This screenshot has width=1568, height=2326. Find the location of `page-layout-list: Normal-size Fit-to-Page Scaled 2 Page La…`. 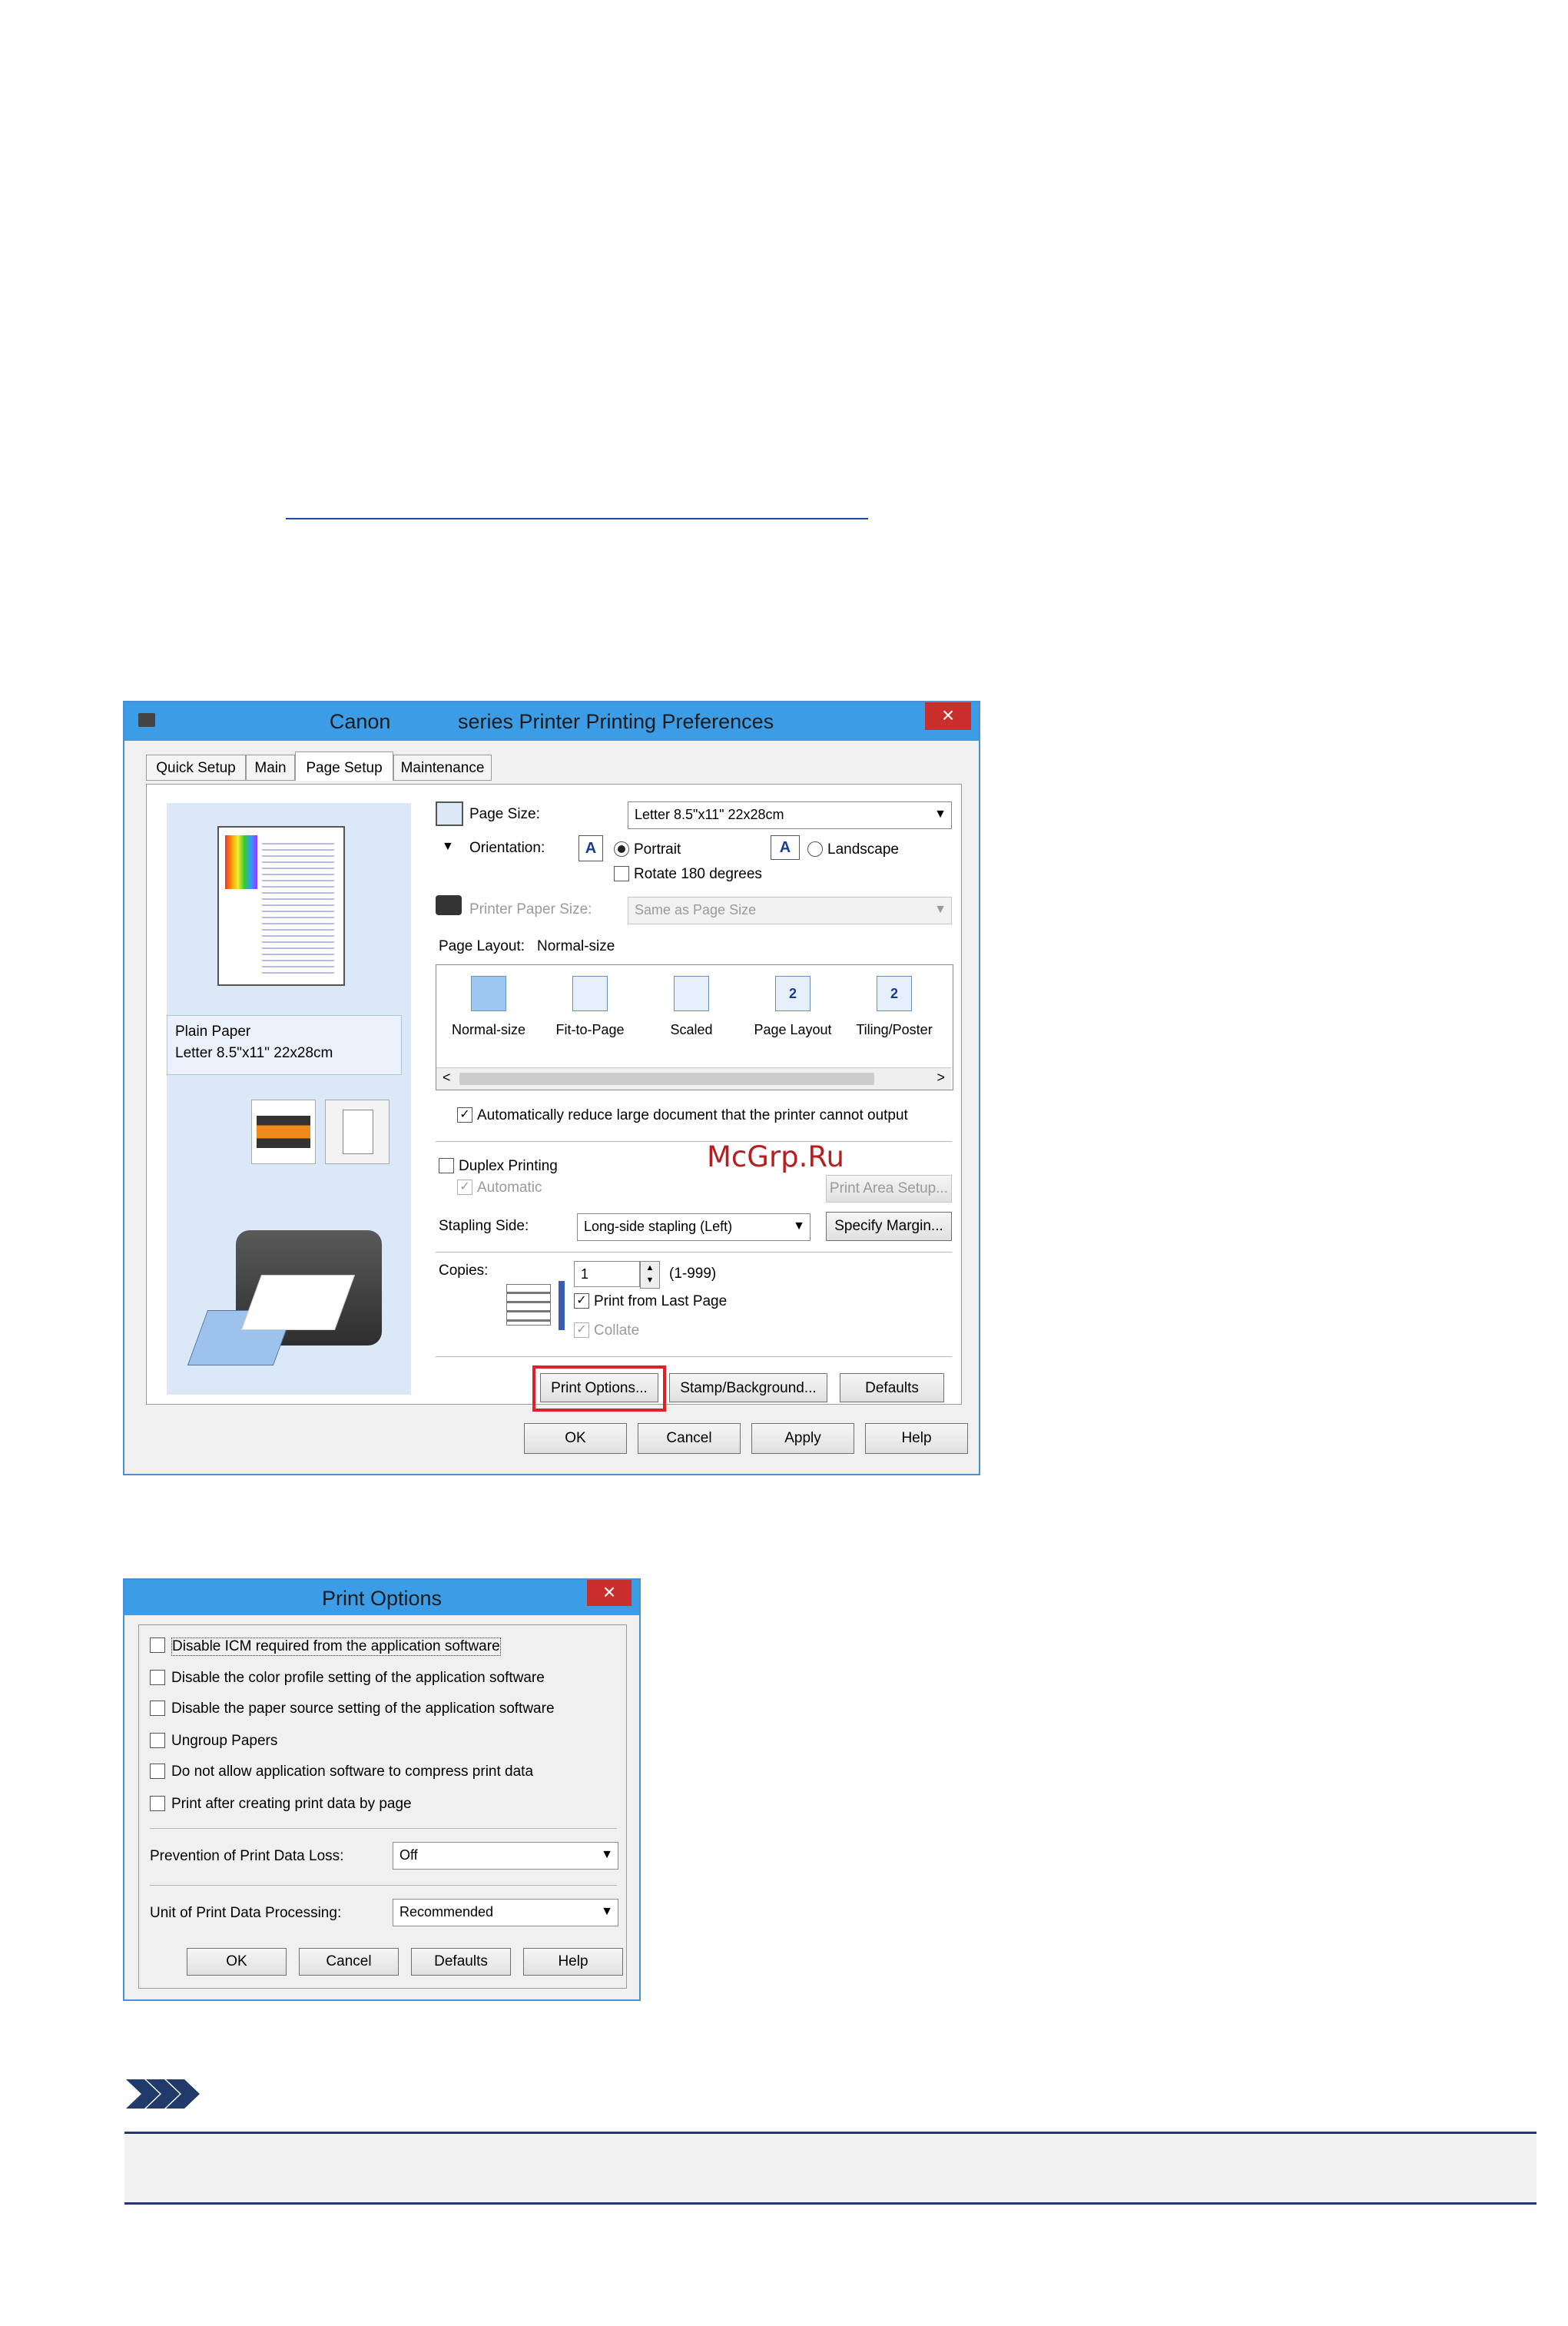

page-layout-list: Normal-size Fit-to-Page Scaled 2 Page La… is located at coordinates (694, 1027).